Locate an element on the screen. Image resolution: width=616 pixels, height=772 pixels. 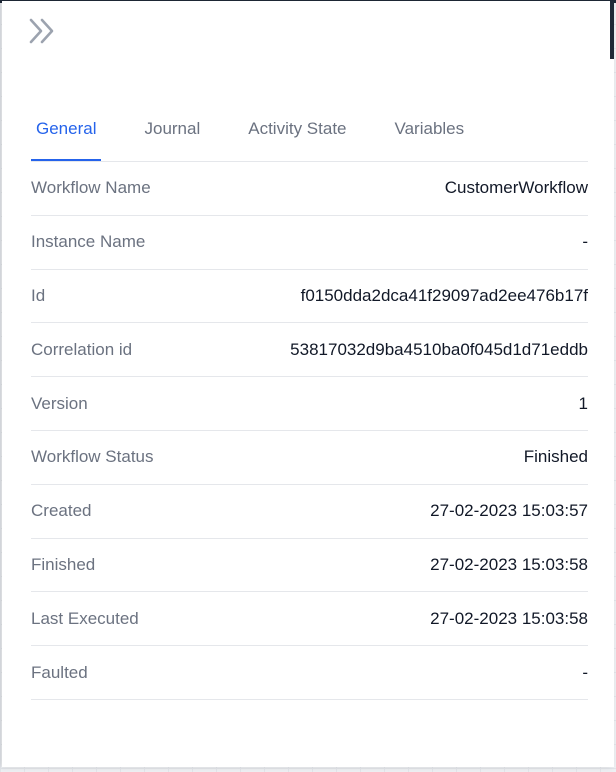
row-finished: Finished 27-02-2023 15:03:58 is located at coordinates (309, 566).